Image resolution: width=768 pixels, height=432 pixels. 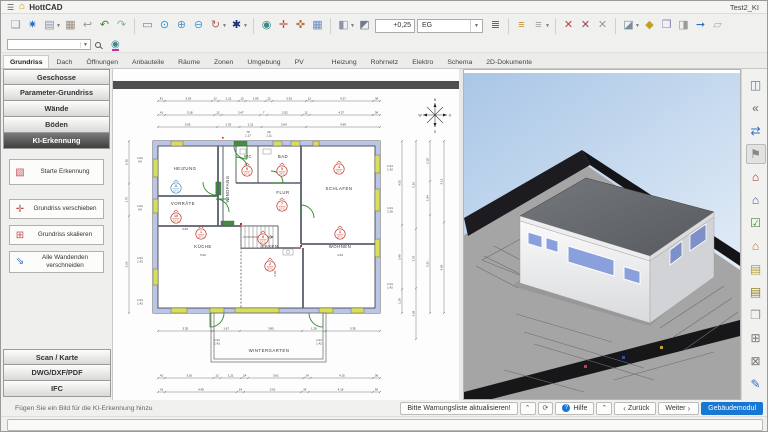 What do you see at coordinates (450, 116) in the screenshot?
I see `svg-text: O` at bounding box center [450, 116].